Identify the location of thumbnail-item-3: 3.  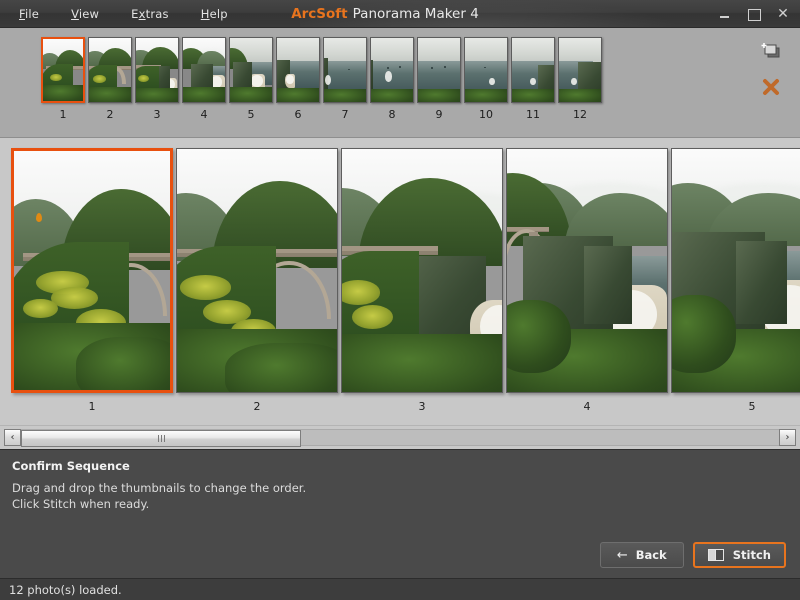
(157, 79).